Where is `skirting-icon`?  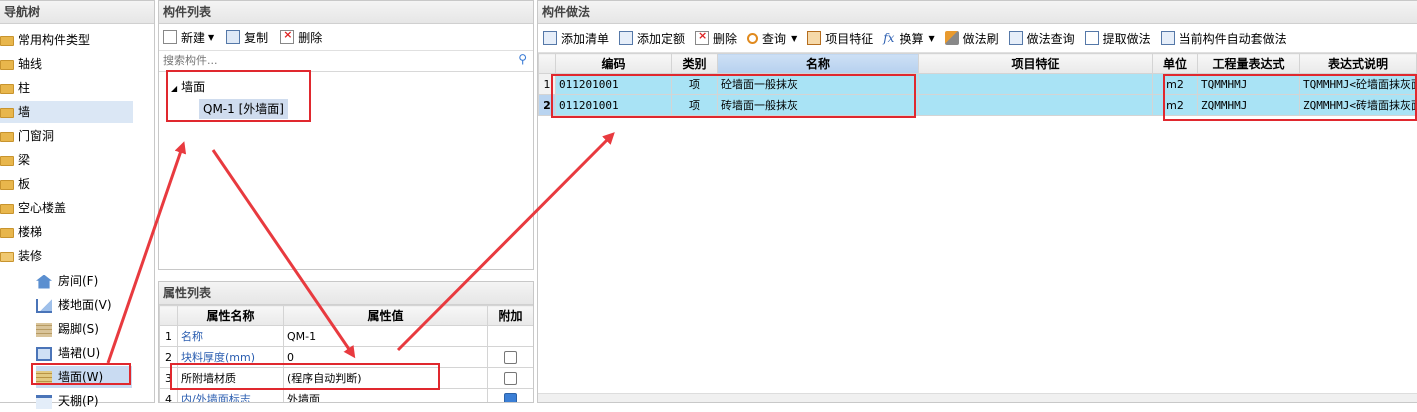 skirting-icon is located at coordinates (44, 329).